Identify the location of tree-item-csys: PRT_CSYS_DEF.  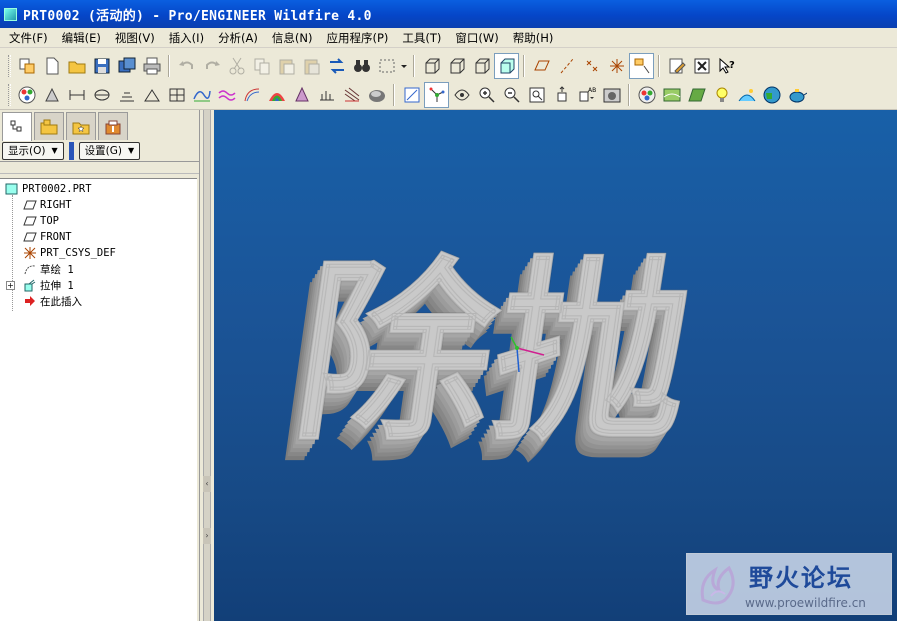
(69, 253).